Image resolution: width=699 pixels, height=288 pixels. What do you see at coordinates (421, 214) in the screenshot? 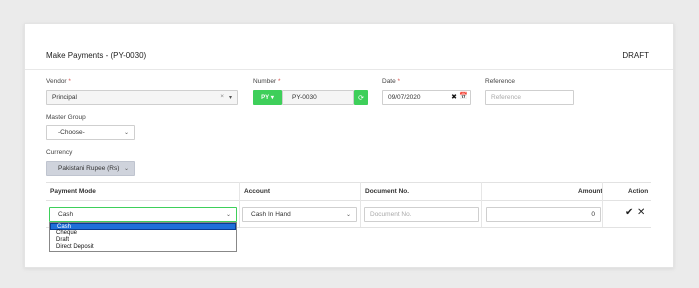
I see `document-no-input: Document No.` at bounding box center [421, 214].